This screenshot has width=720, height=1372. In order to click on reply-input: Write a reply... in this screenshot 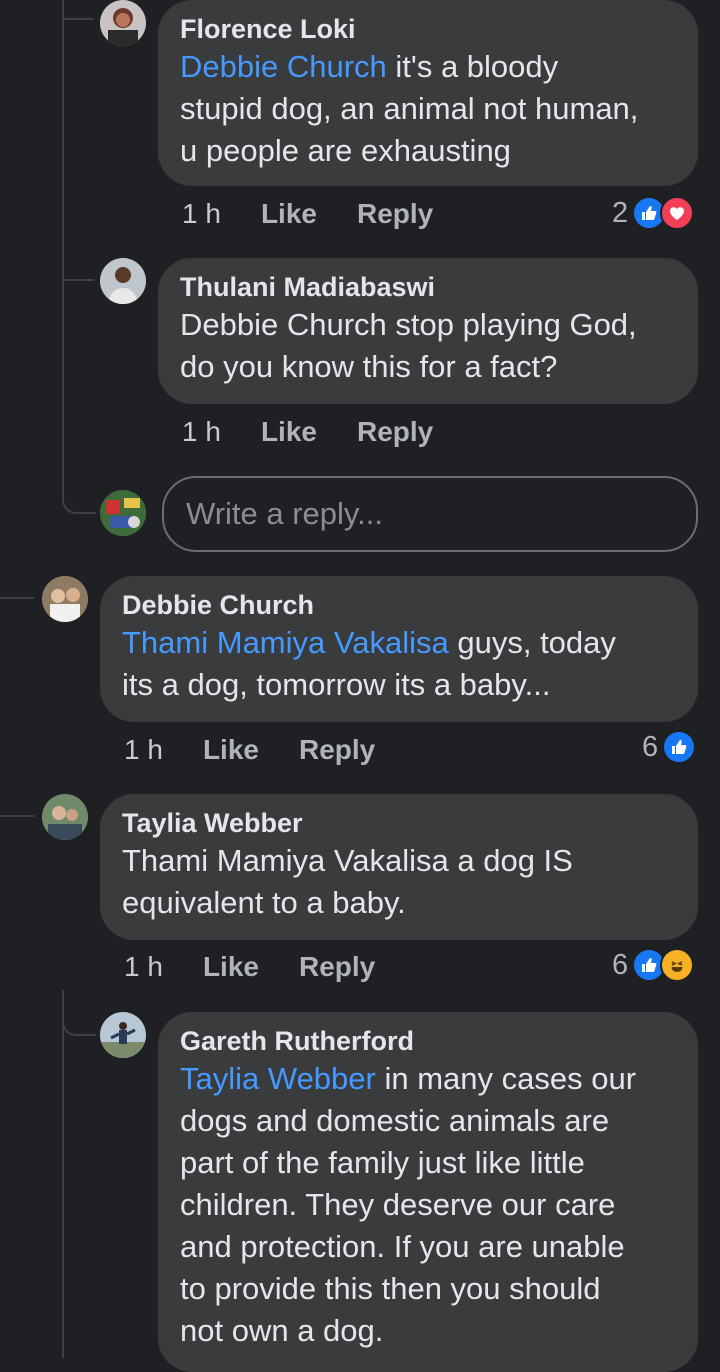, I will do `click(430, 514)`.